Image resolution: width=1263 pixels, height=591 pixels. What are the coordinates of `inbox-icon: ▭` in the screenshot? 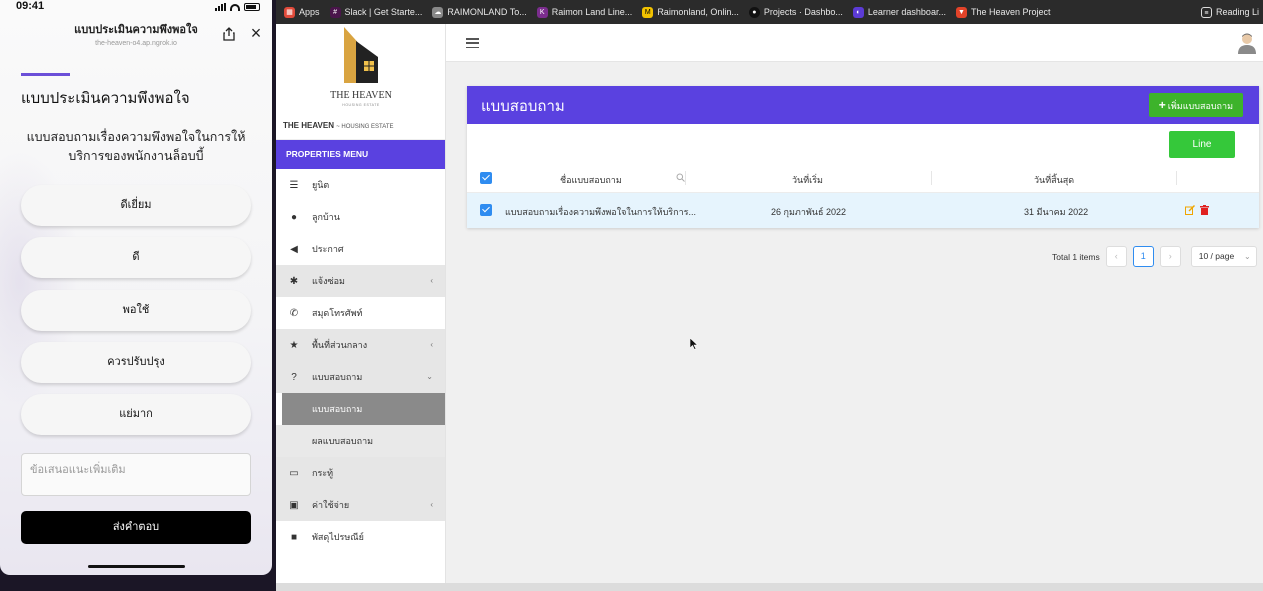 It's located at (294, 473).